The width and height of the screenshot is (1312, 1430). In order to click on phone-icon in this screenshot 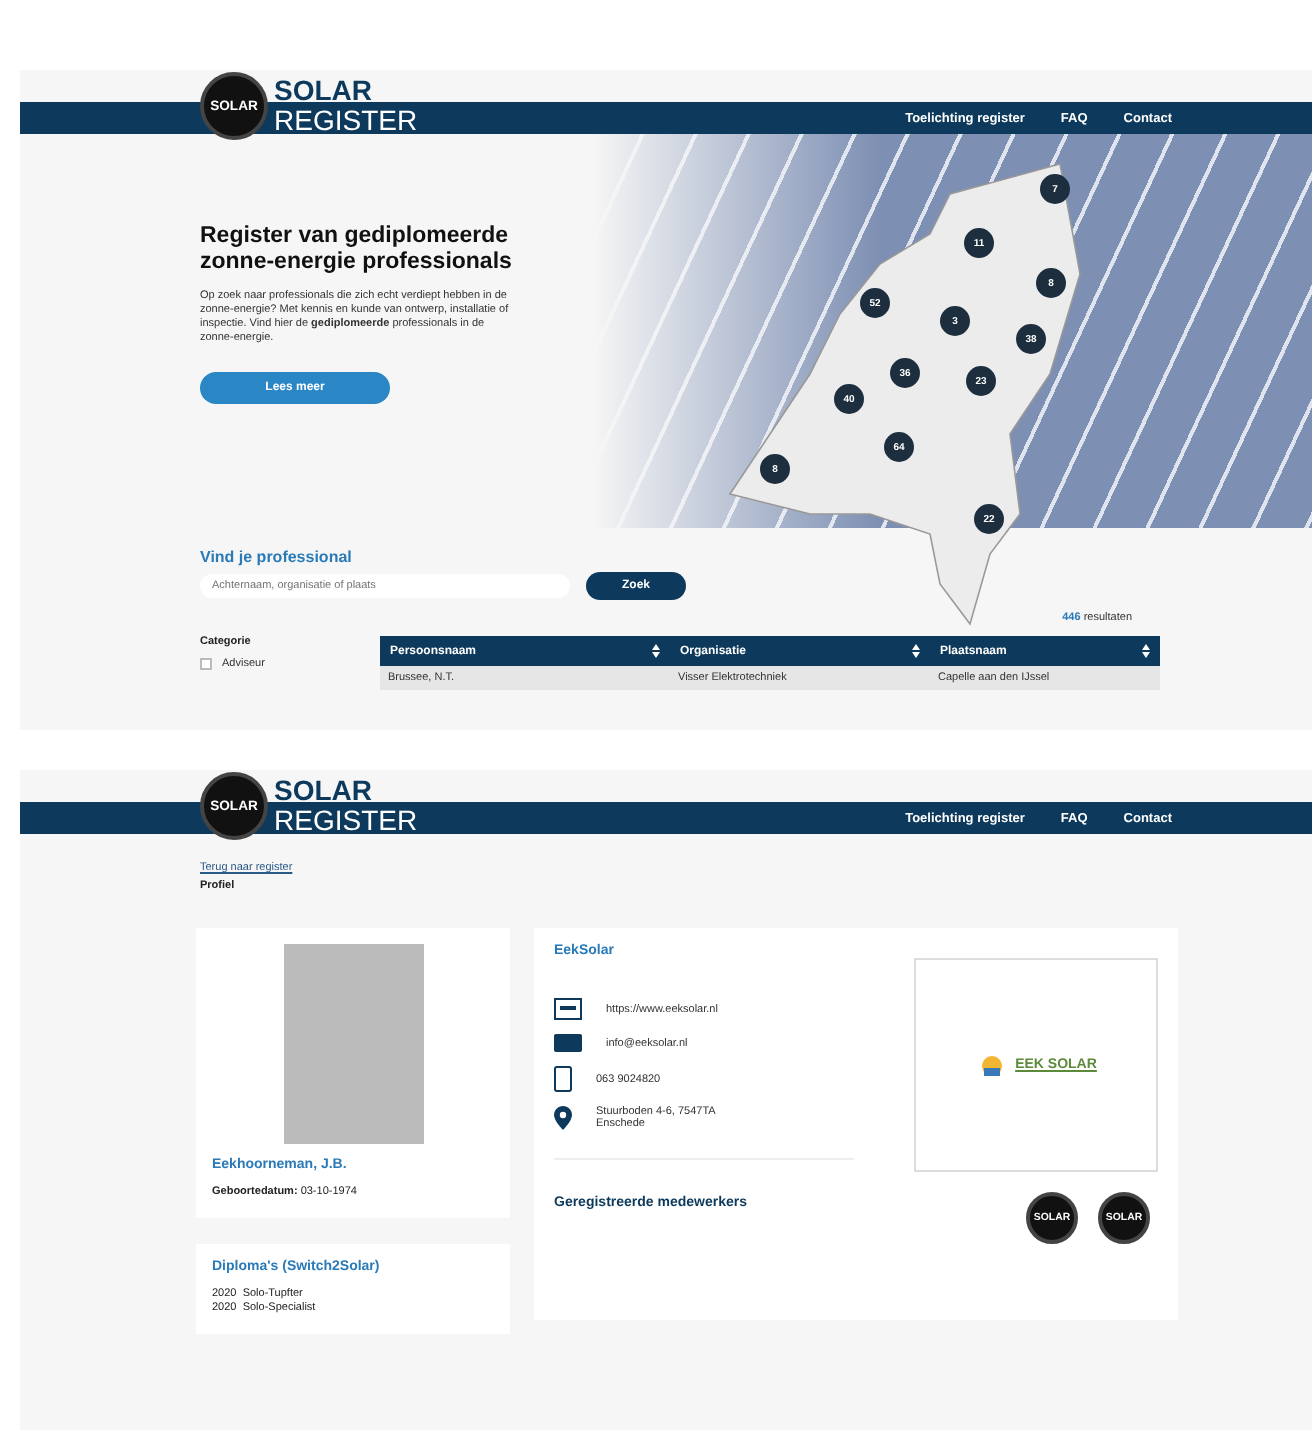, I will do `click(563, 1079)`.